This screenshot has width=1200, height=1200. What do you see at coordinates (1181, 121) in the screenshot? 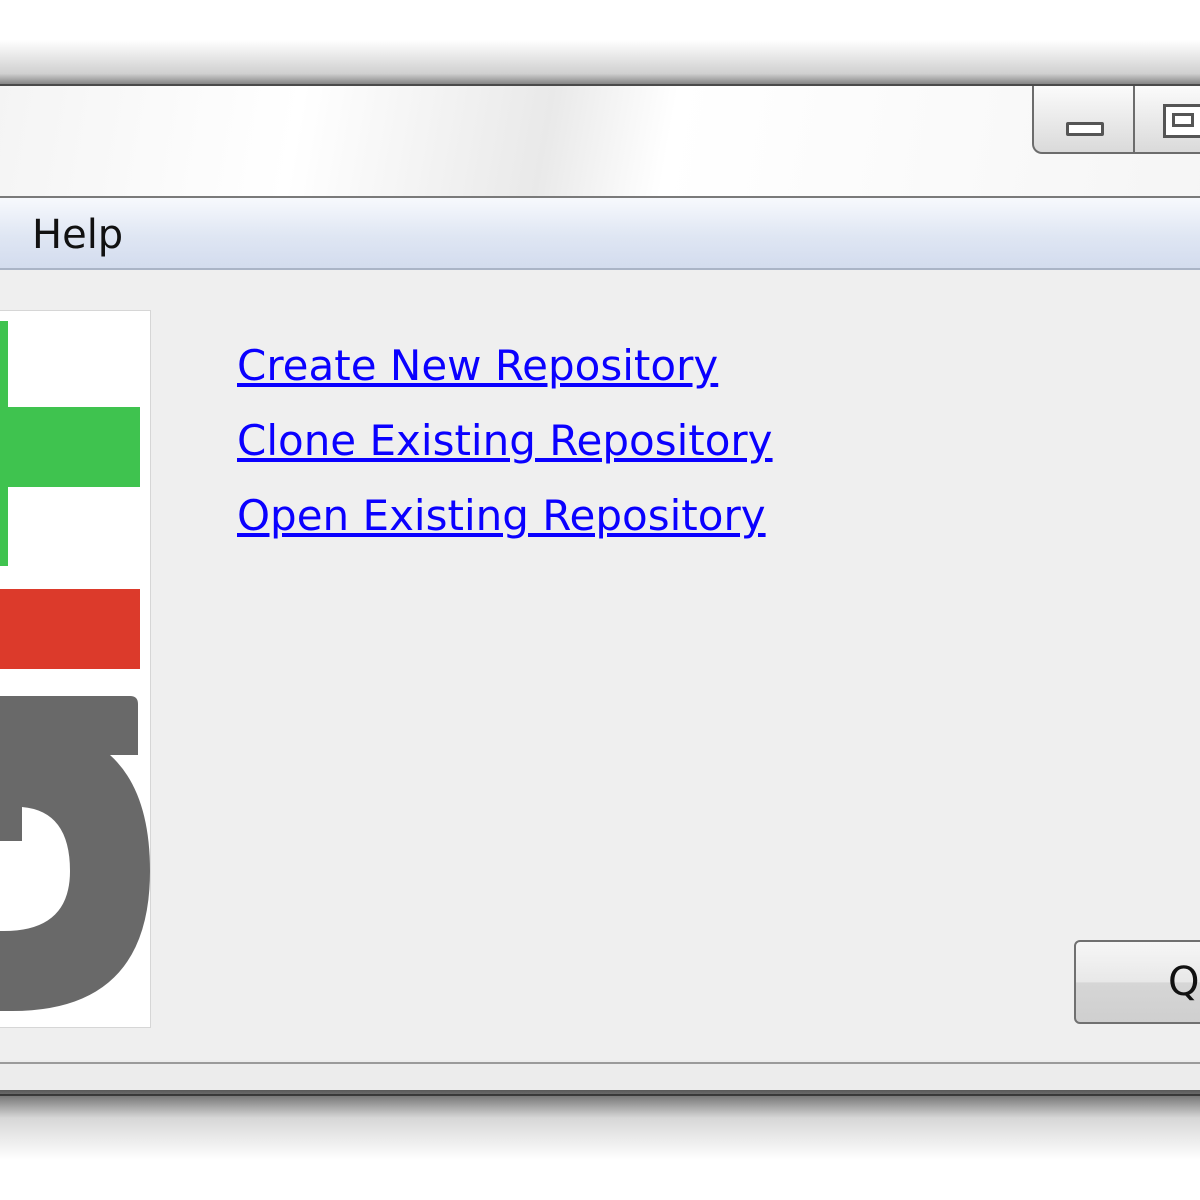
I see `maximize-icon` at bounding box center [1181, 121].